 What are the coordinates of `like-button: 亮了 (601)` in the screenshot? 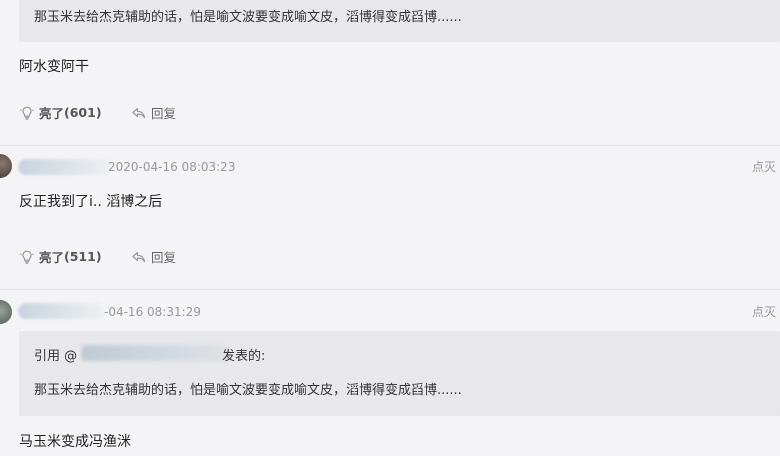 It's located at (60, 112).